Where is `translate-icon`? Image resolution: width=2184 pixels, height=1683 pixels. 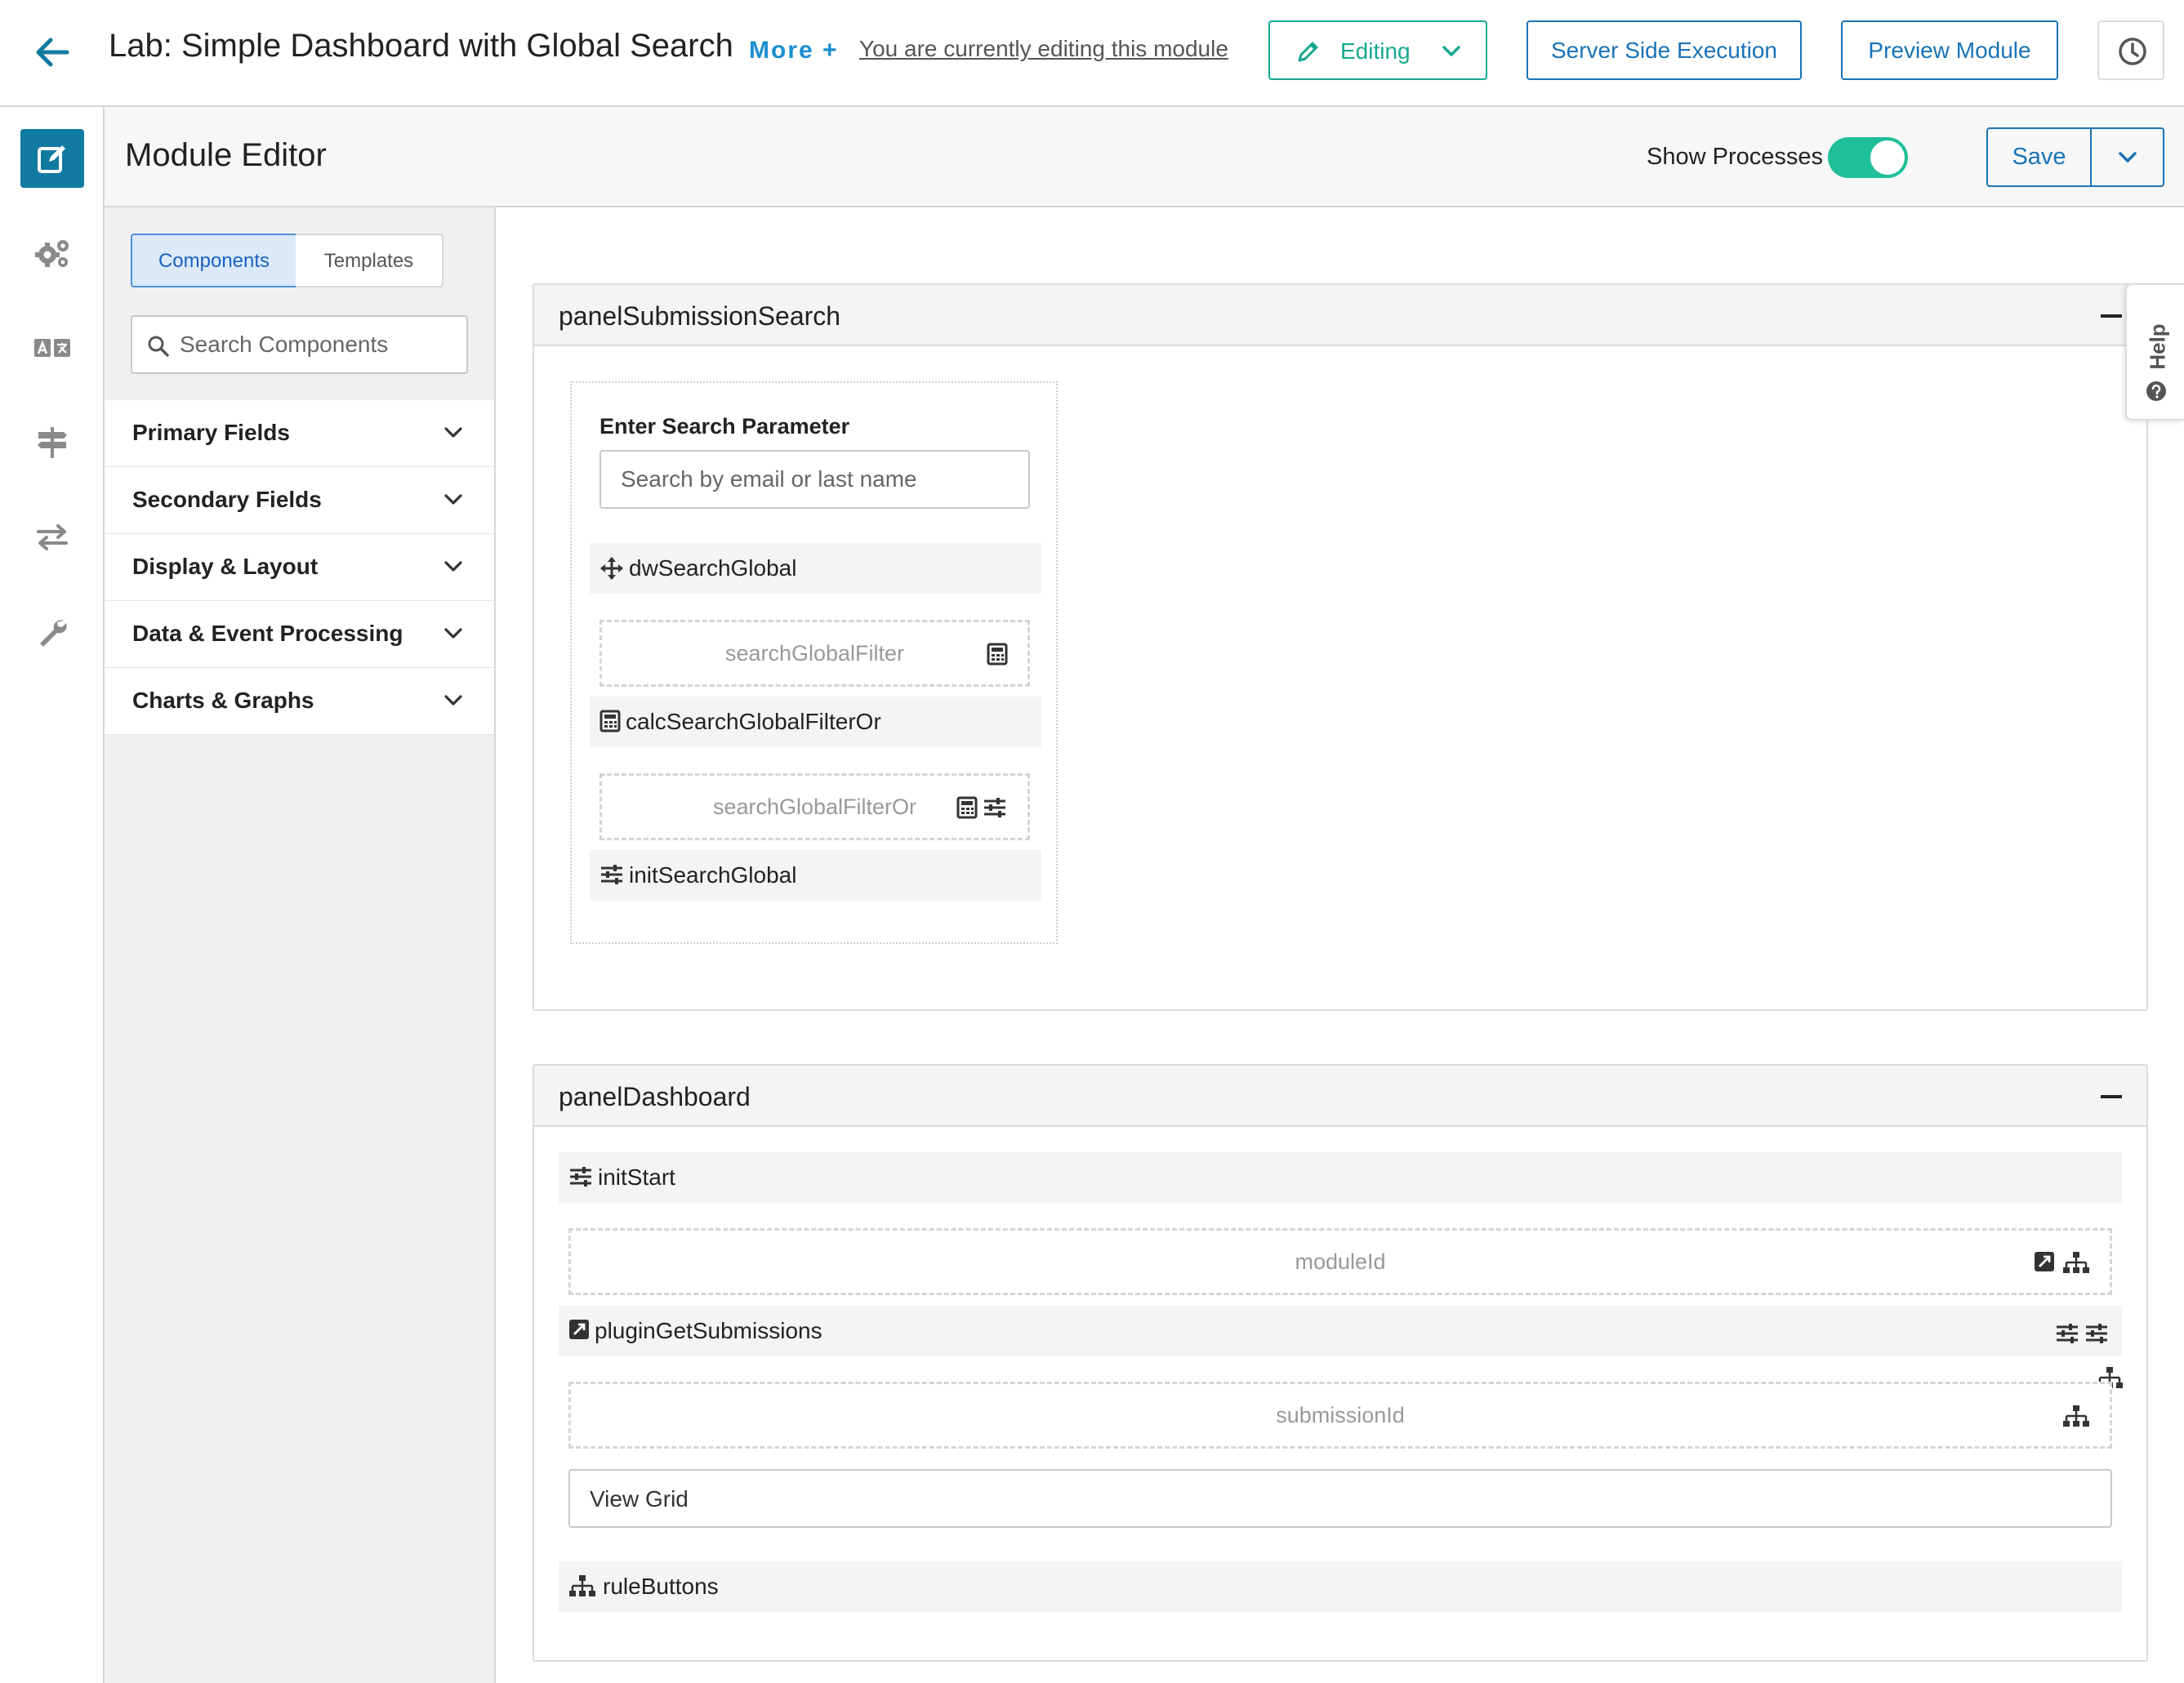 translate-icon is located at coordinates (52, 348).